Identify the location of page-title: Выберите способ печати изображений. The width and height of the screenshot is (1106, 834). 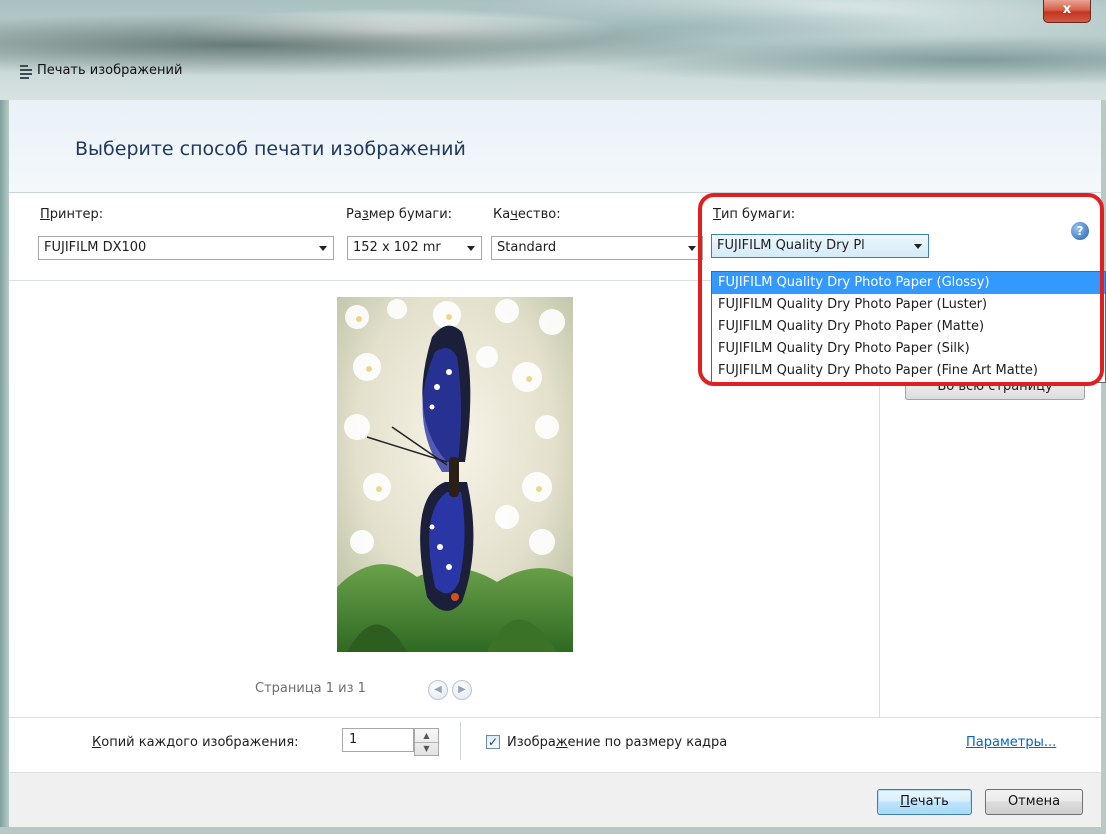
(270, 149).